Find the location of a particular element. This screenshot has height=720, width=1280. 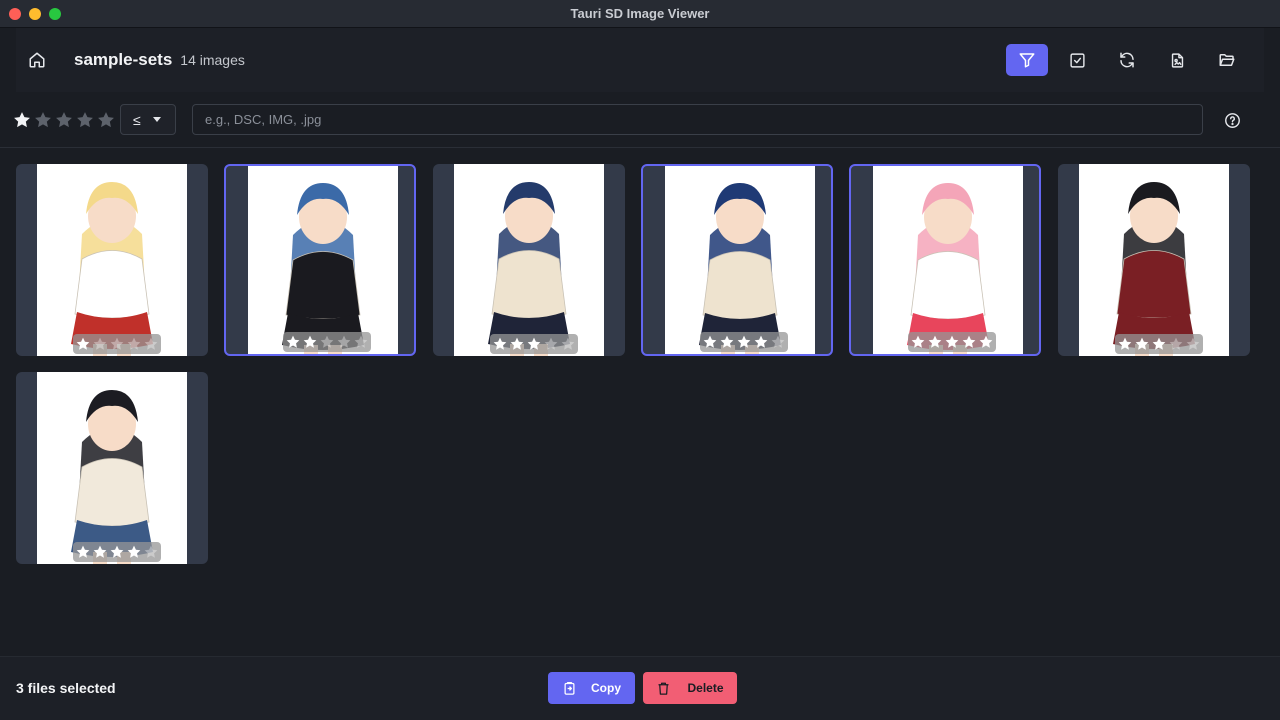

filter-icon is located at coordinates (1027, 60).